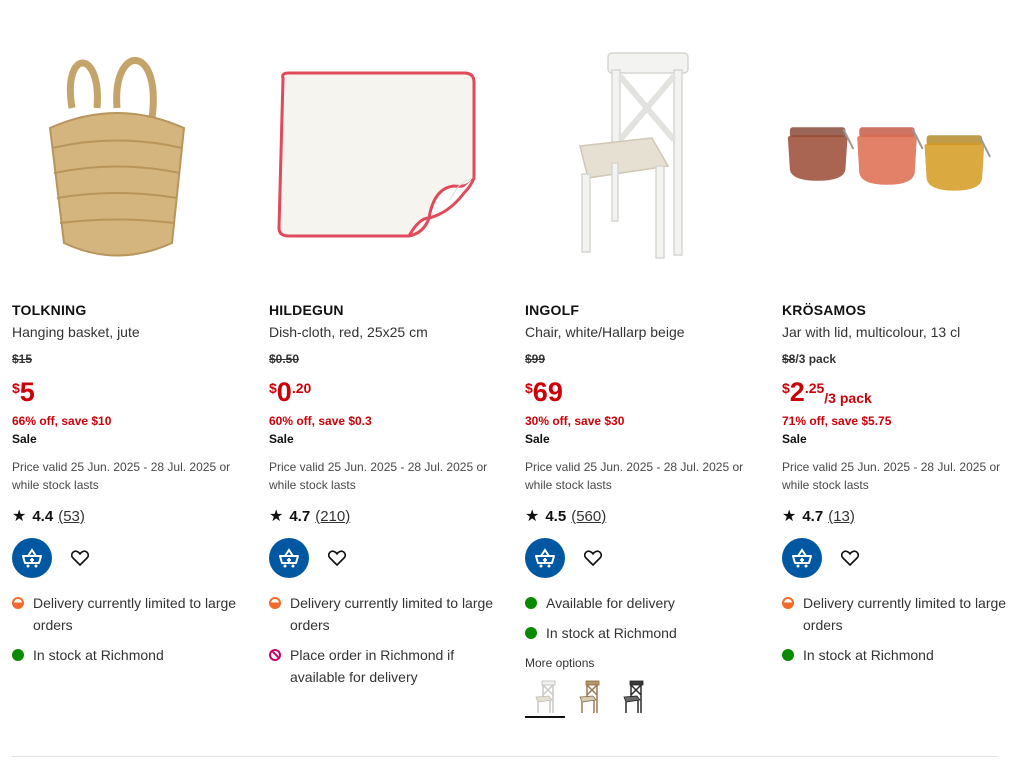 Image resolution: width=1016 pixels, height=764 pixels. What do you see at coordinates (301, 388) in the screenshot?
I see `price-decimal: .20` at bounding box center [301, 388].